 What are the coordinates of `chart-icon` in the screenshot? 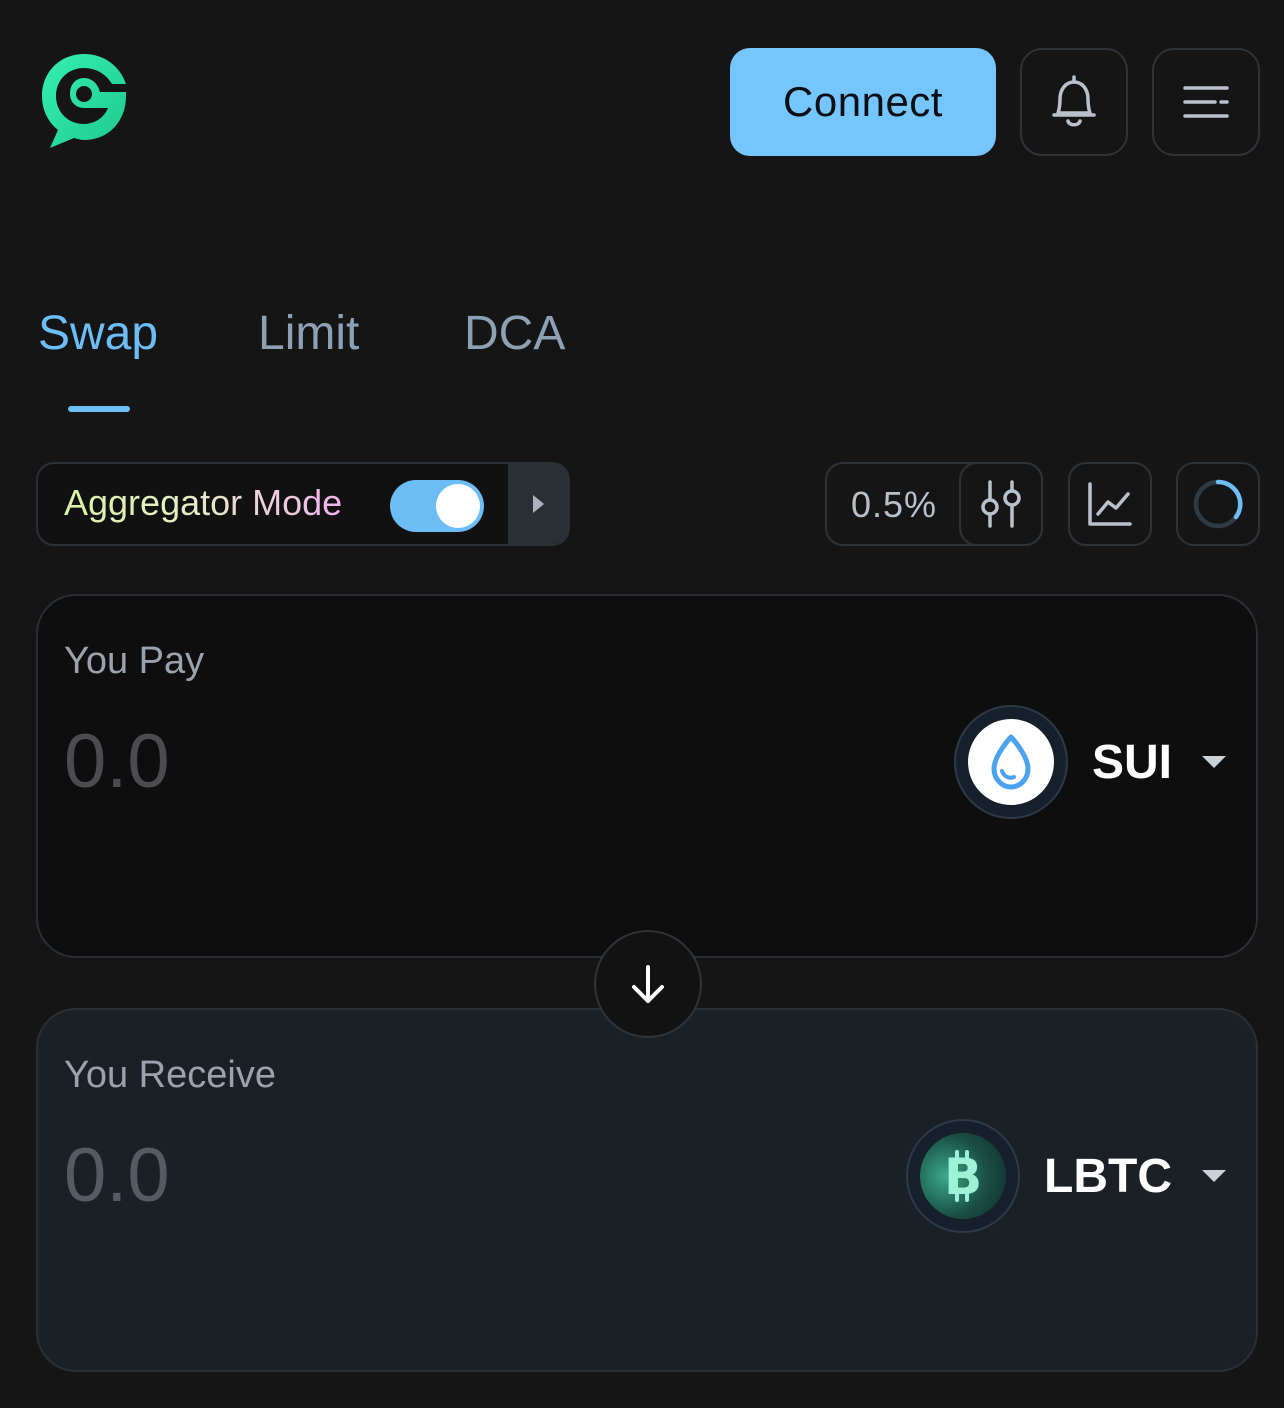 It's located at (1110, 504).